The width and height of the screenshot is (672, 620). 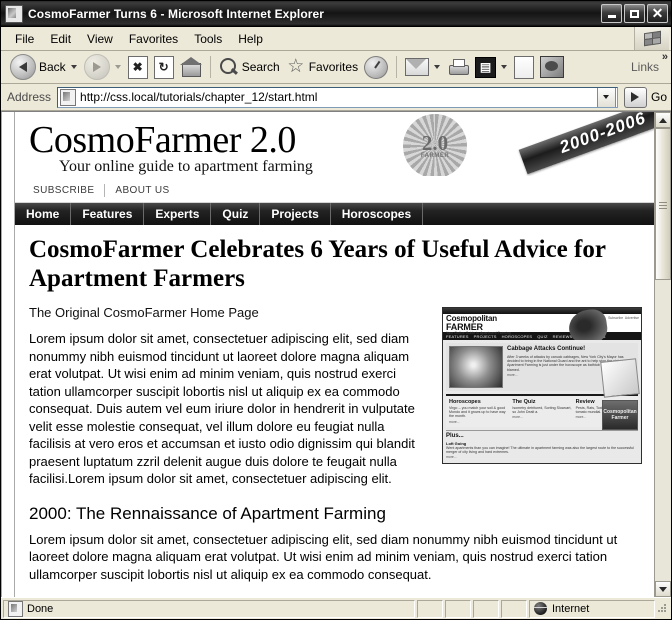 I want to click on nav-item-home: Home, so click(x=43, y=214).